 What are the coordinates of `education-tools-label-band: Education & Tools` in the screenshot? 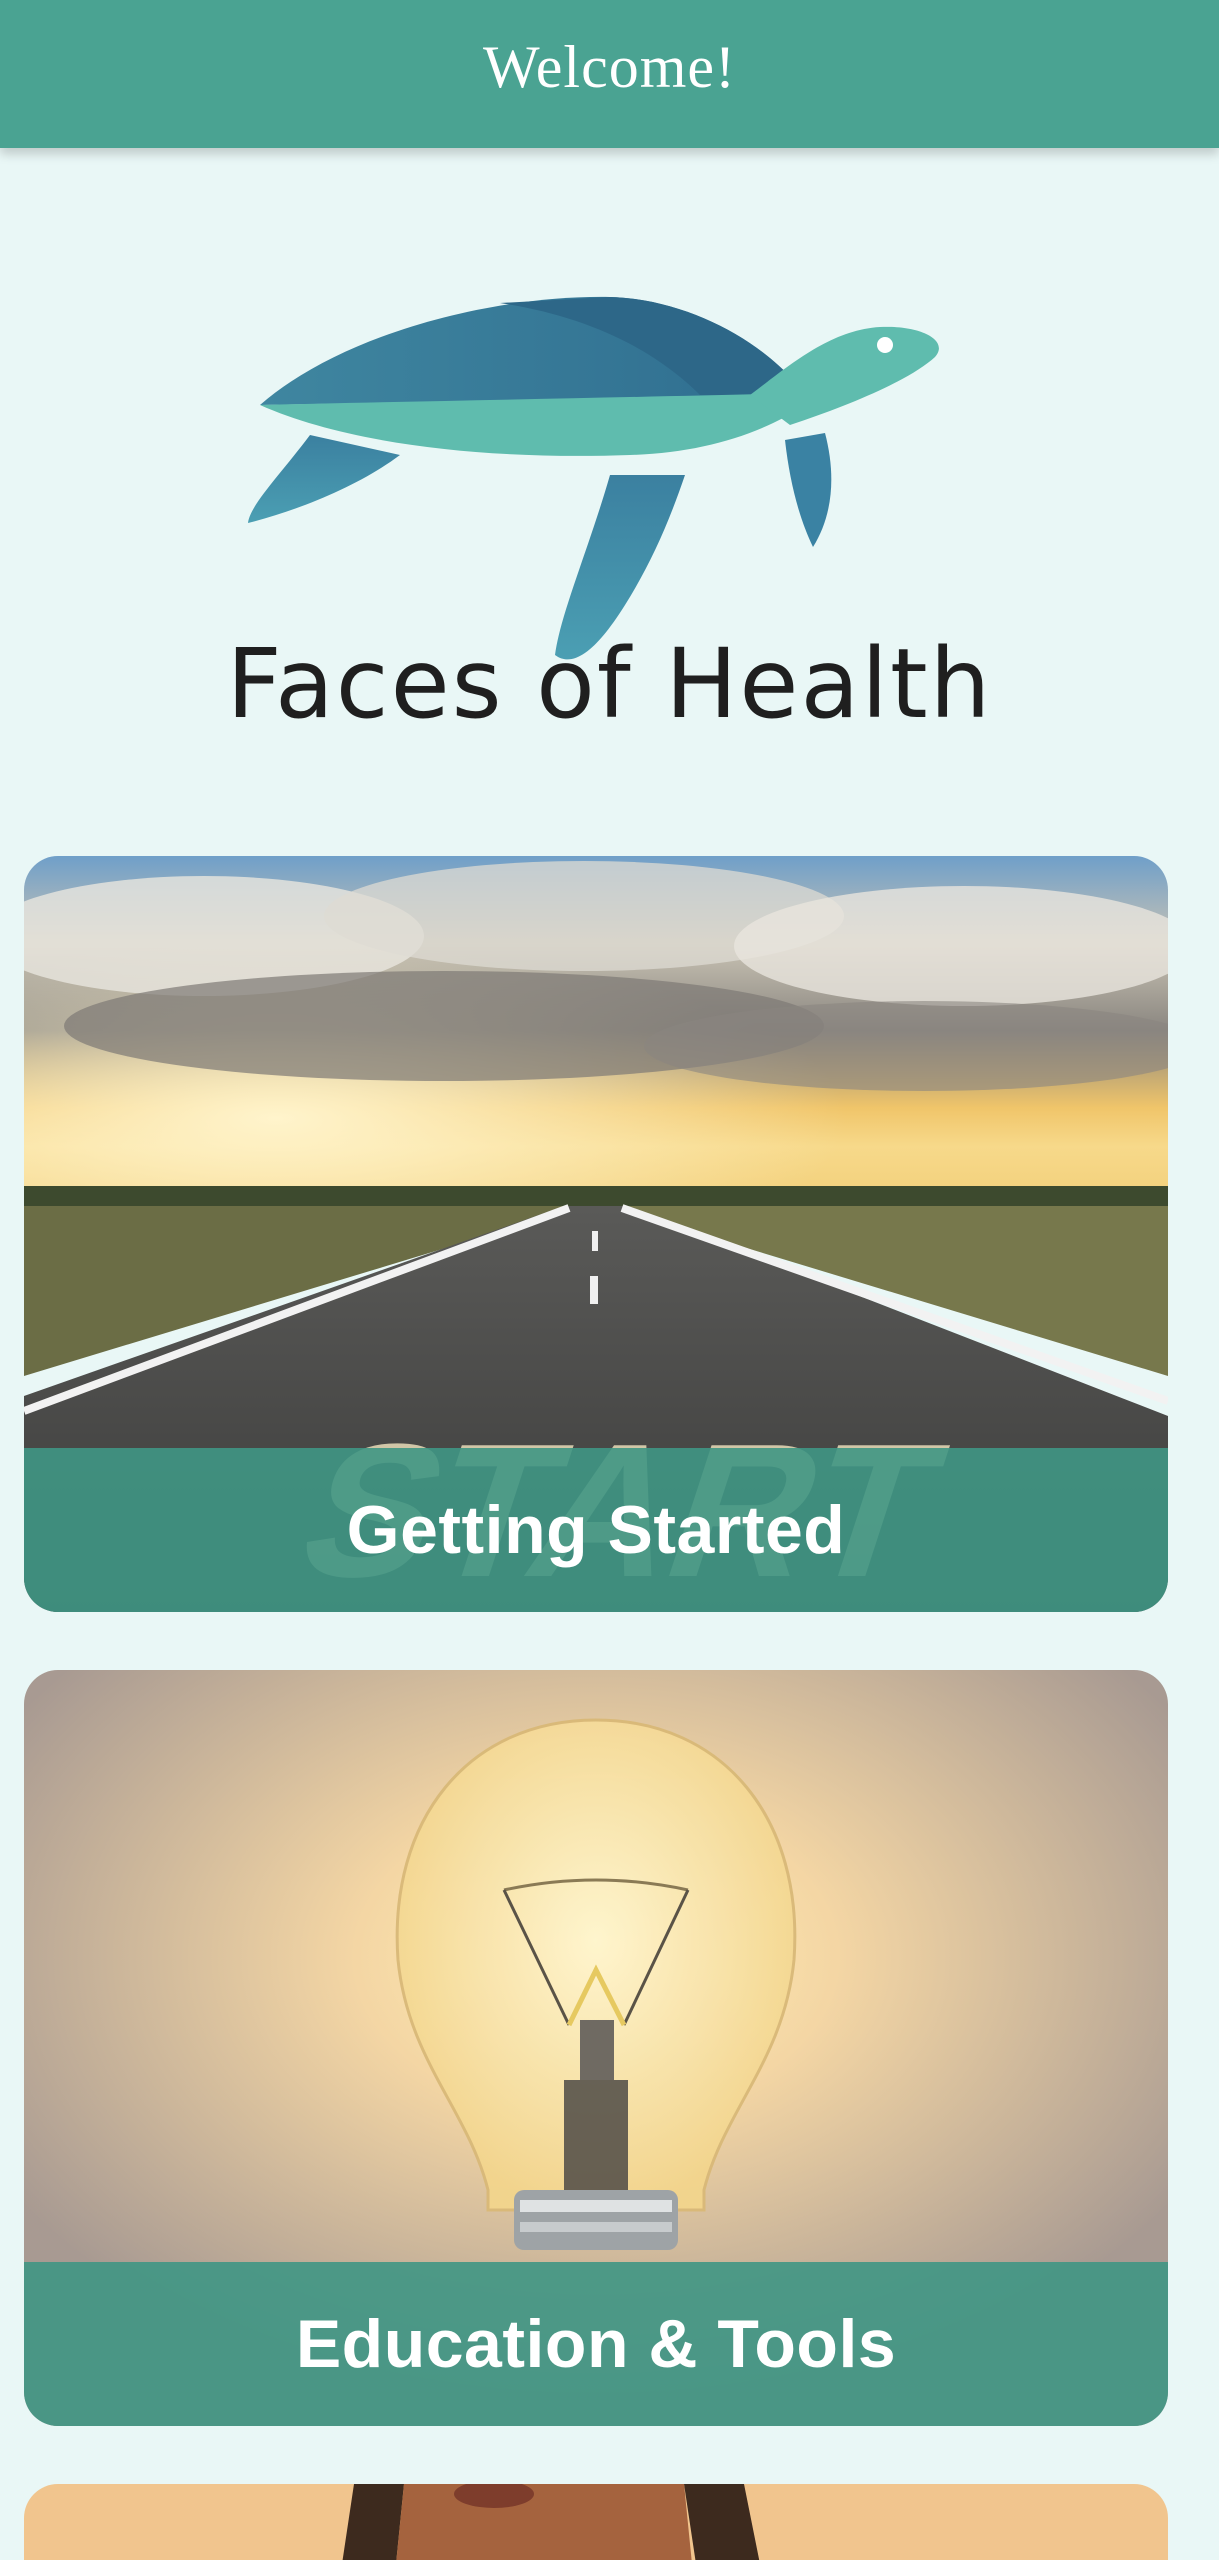 It's located at (596, 2344).